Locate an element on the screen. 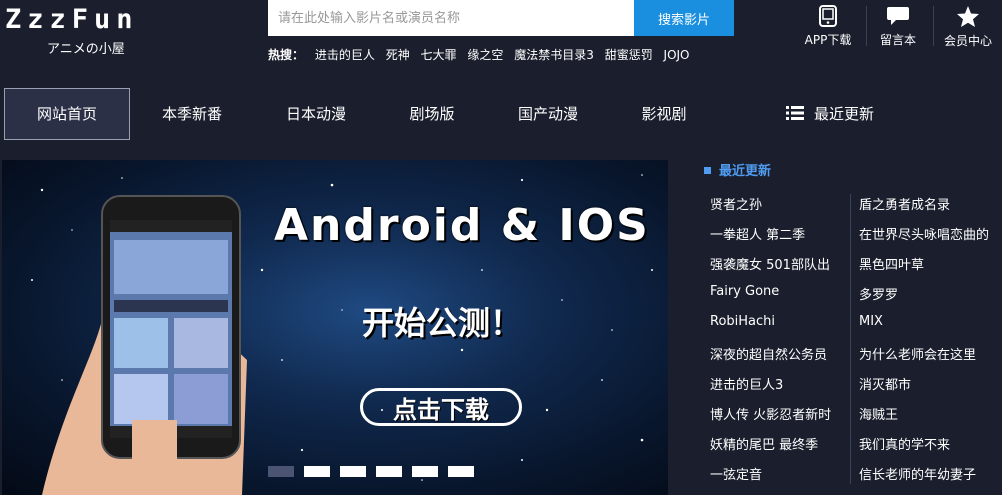 The height and width of the screenshot is (495, 1002). member-center-button: 会员中心 is located at coordinates (968, 26).